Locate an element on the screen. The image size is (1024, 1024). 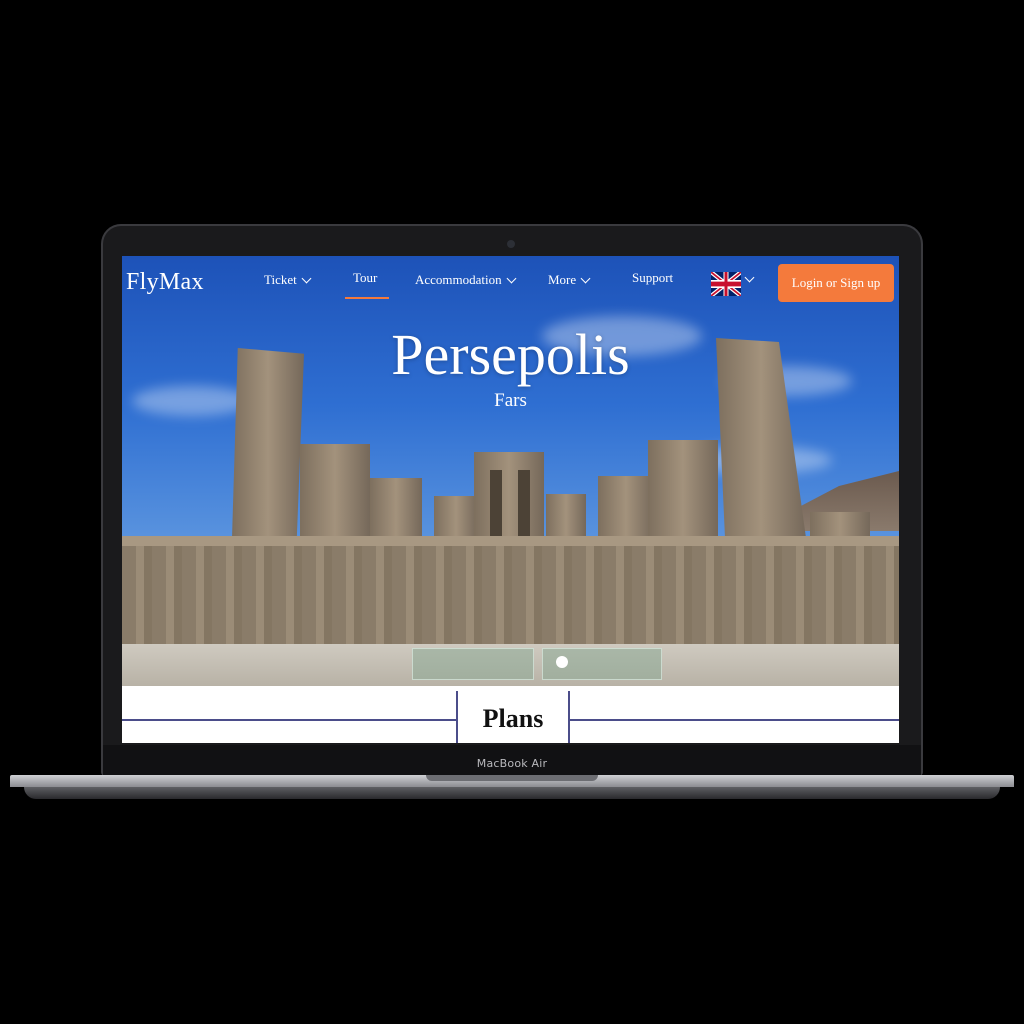
logo: FlyMax is located at coordinates (165, 282).